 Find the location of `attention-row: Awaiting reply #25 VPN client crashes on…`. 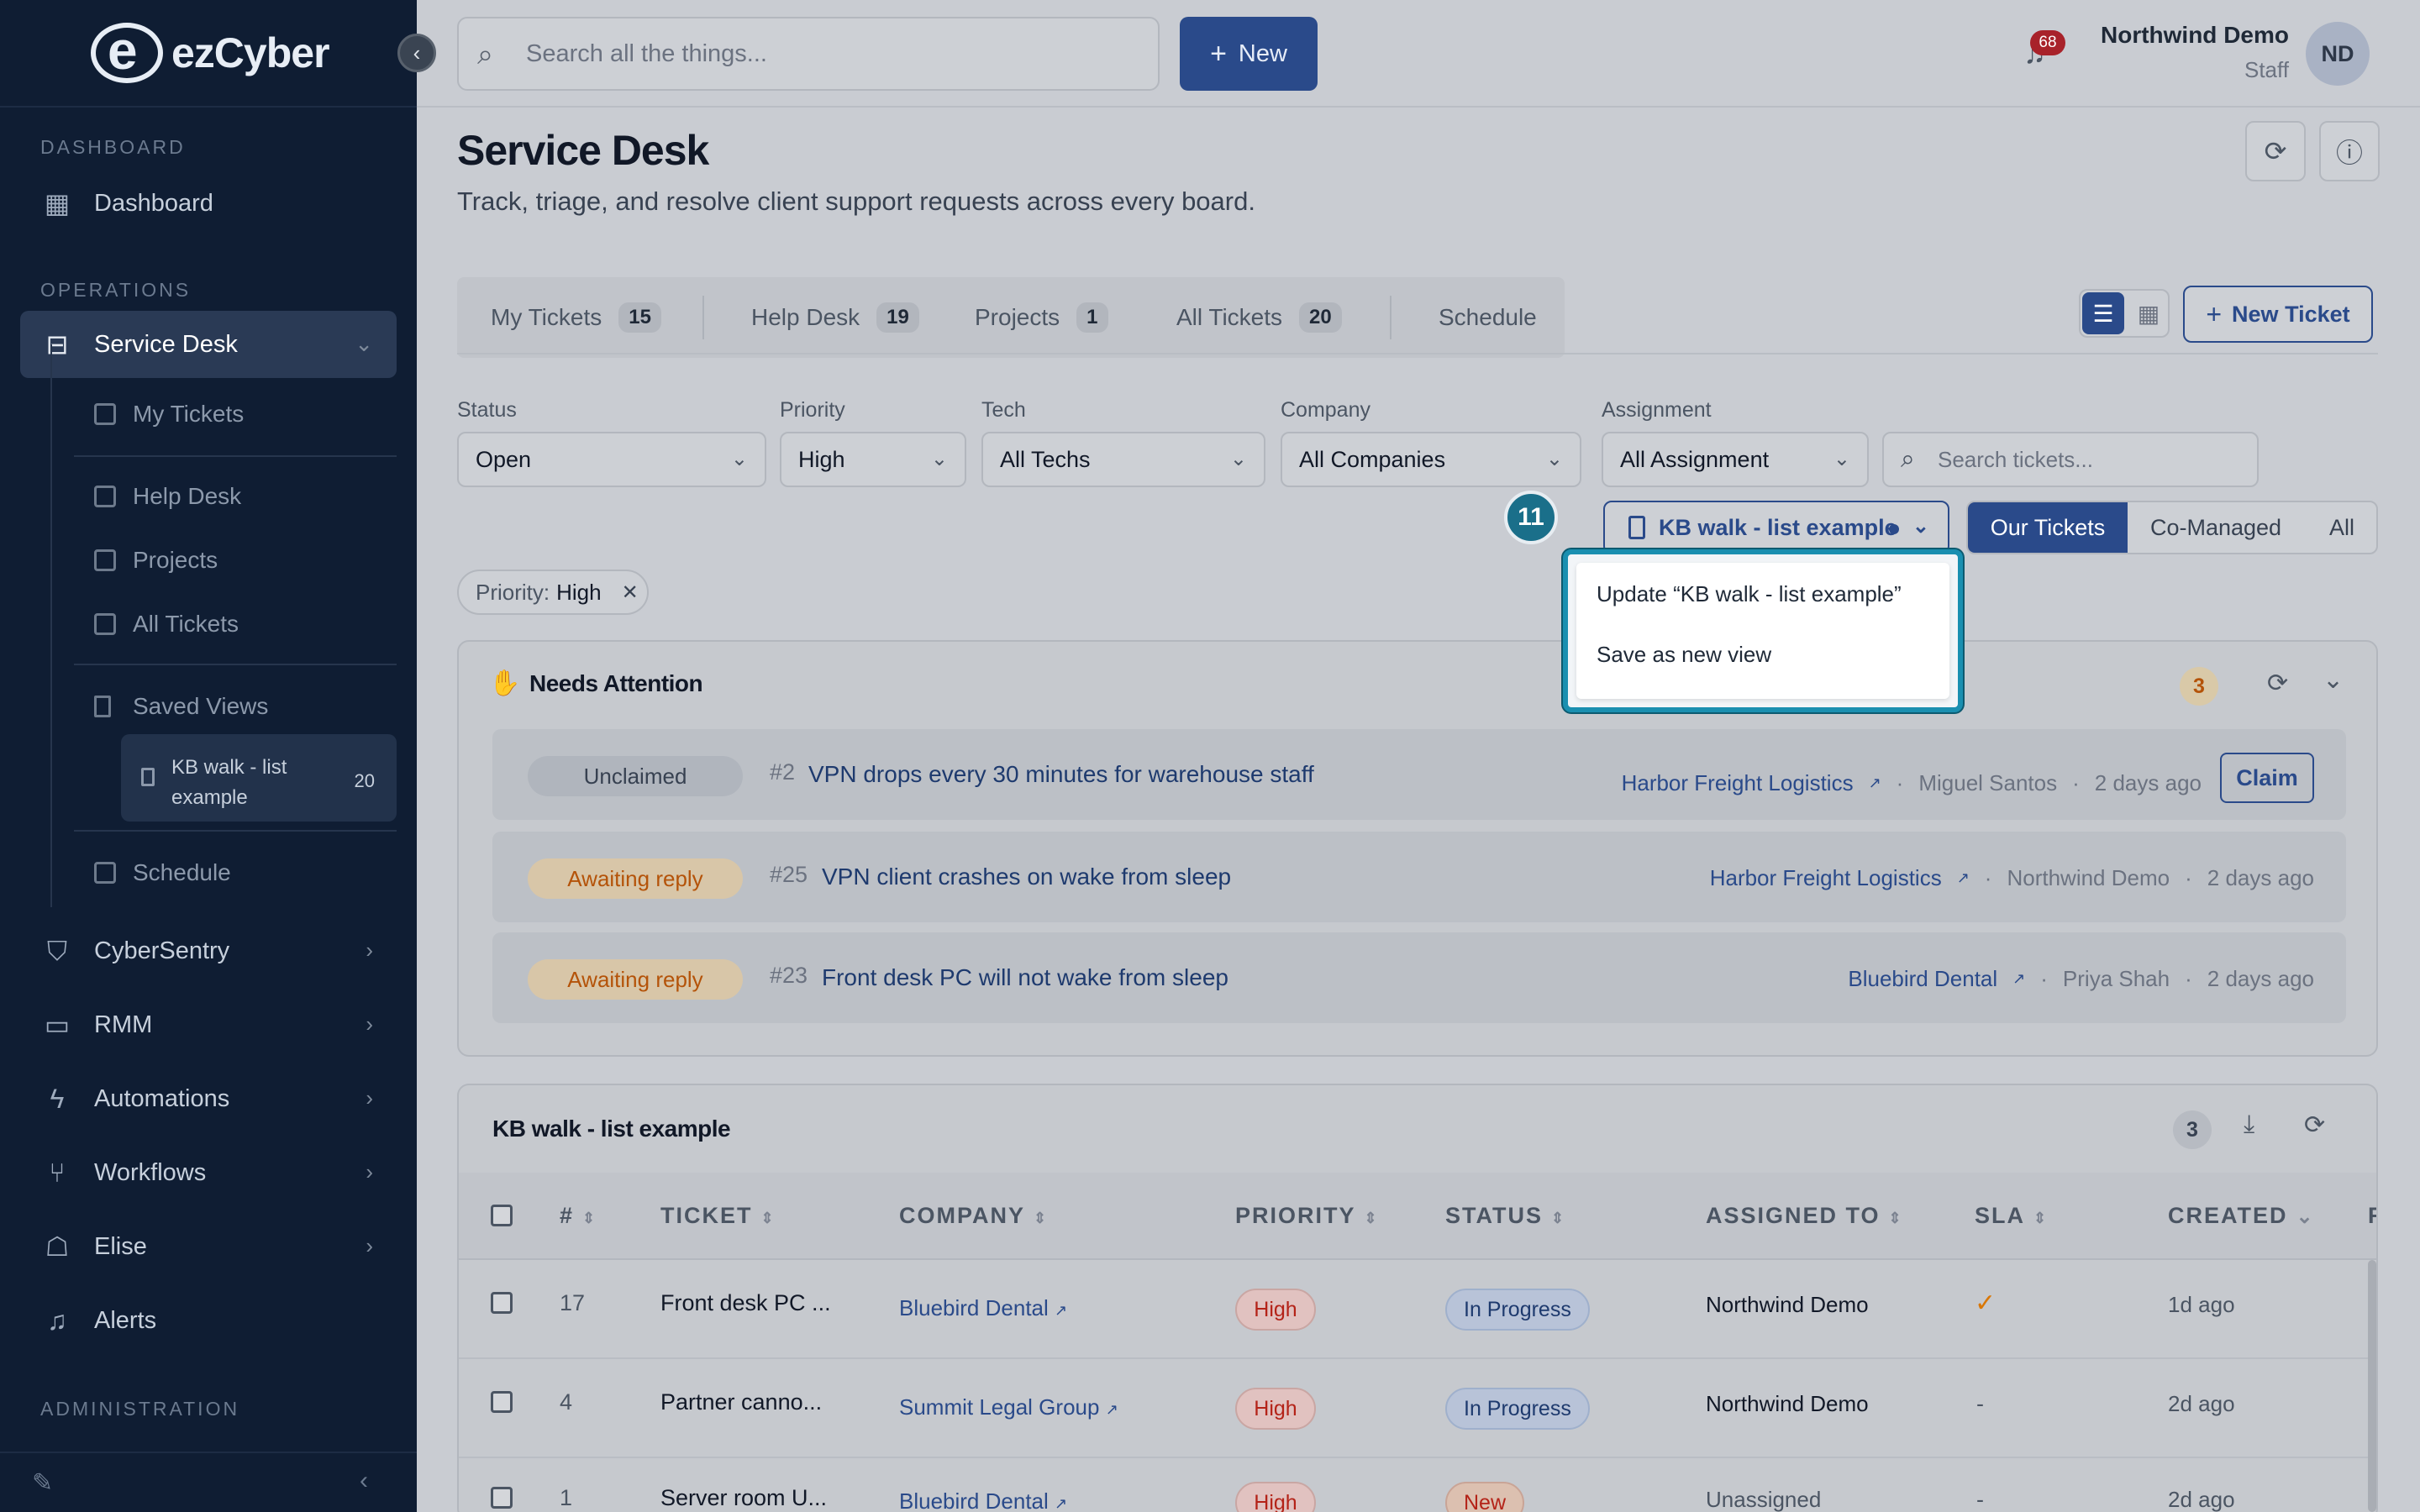

attention-row: Awaiting reply #25 VPN client crashes on… is located at coordinates (1419, 877).